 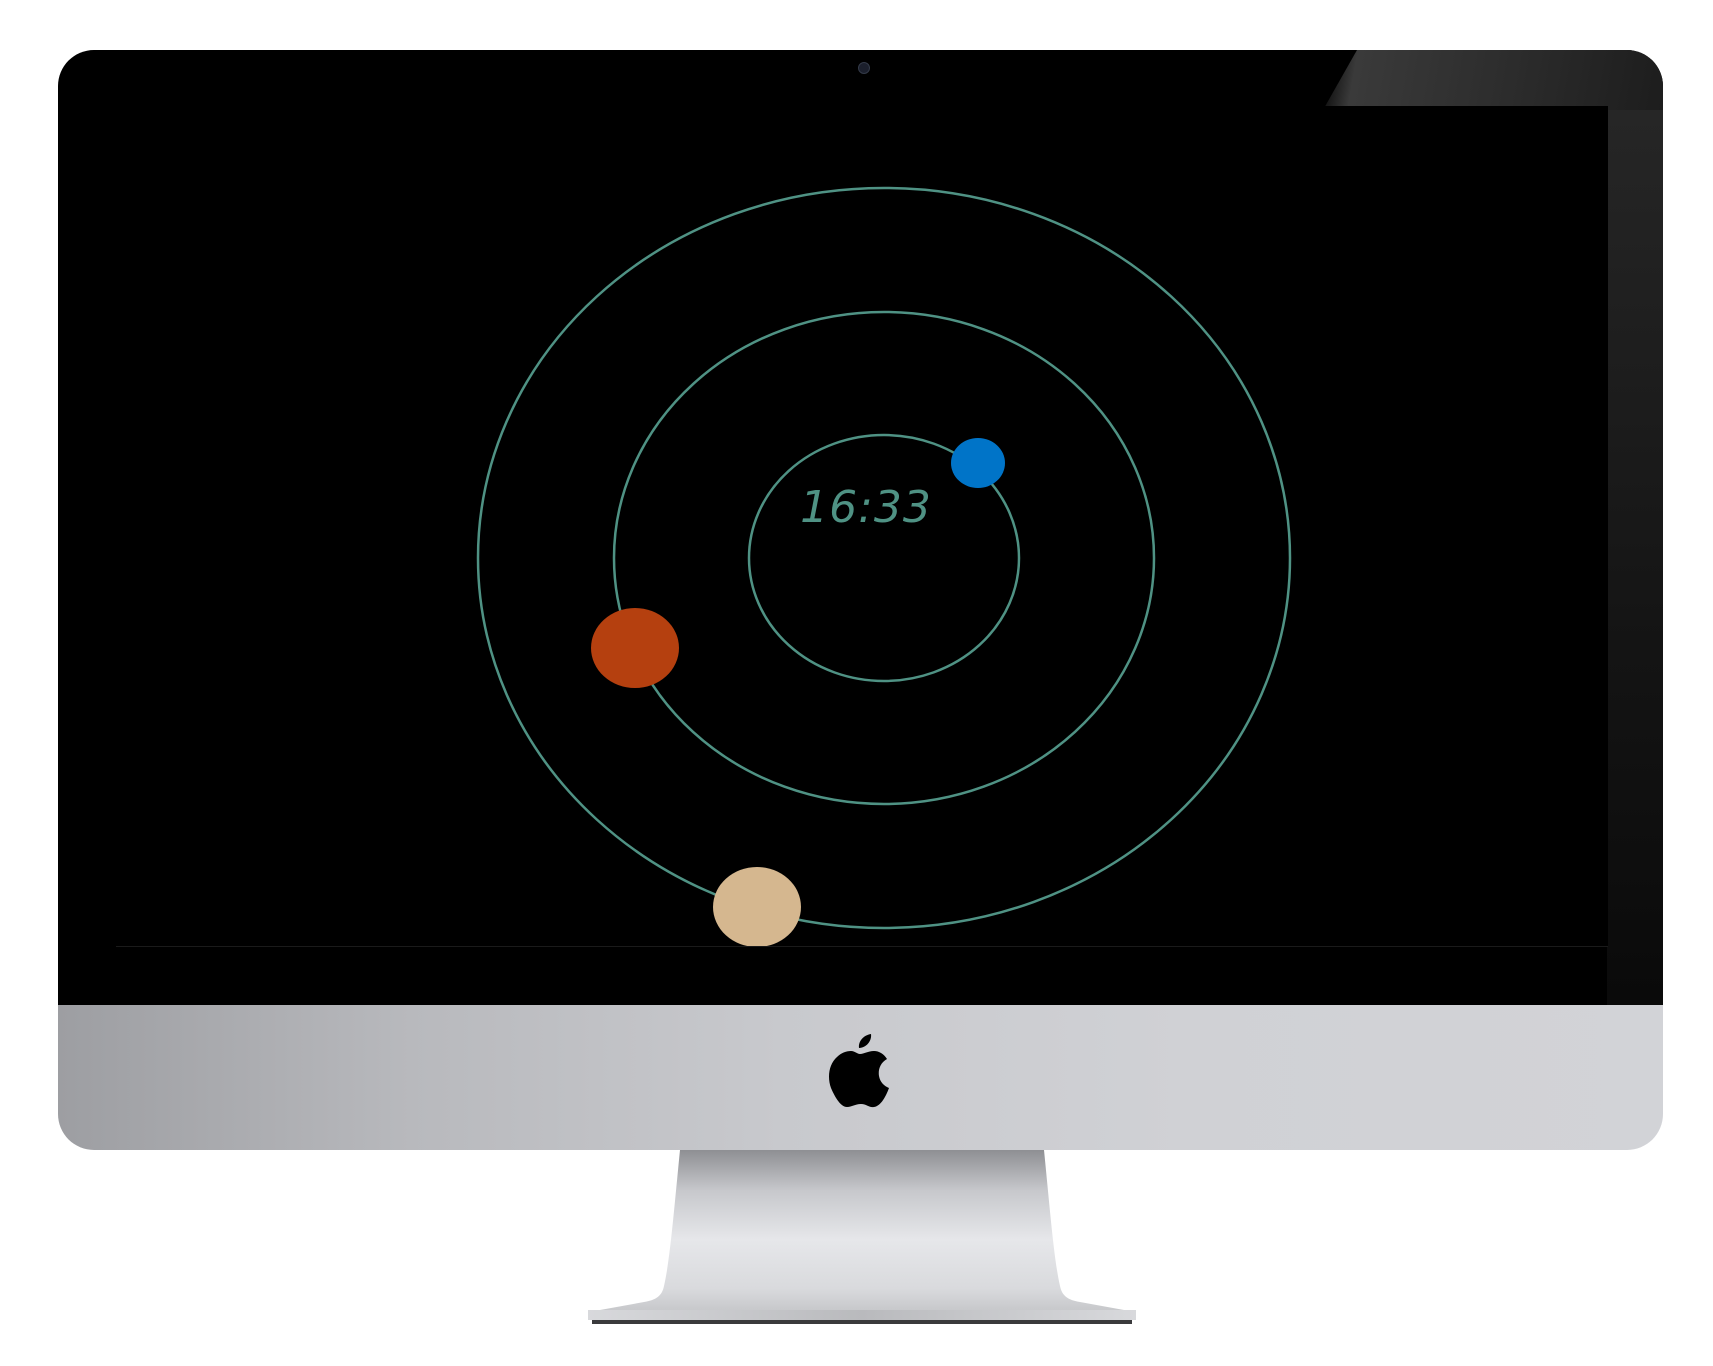 What do you see at coordinates (862, 1237) in the screenshot?
I see `monitor-stand` at bounding box center [862, 1237].